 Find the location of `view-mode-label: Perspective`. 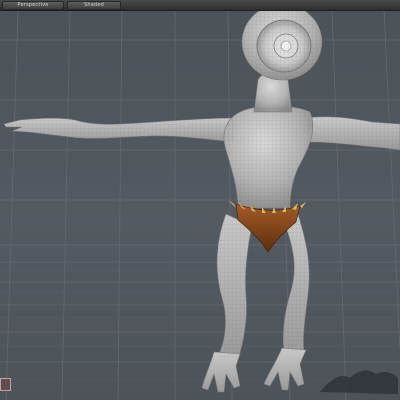

view-mode-label: Perspective is located at coordinates (33, 5).